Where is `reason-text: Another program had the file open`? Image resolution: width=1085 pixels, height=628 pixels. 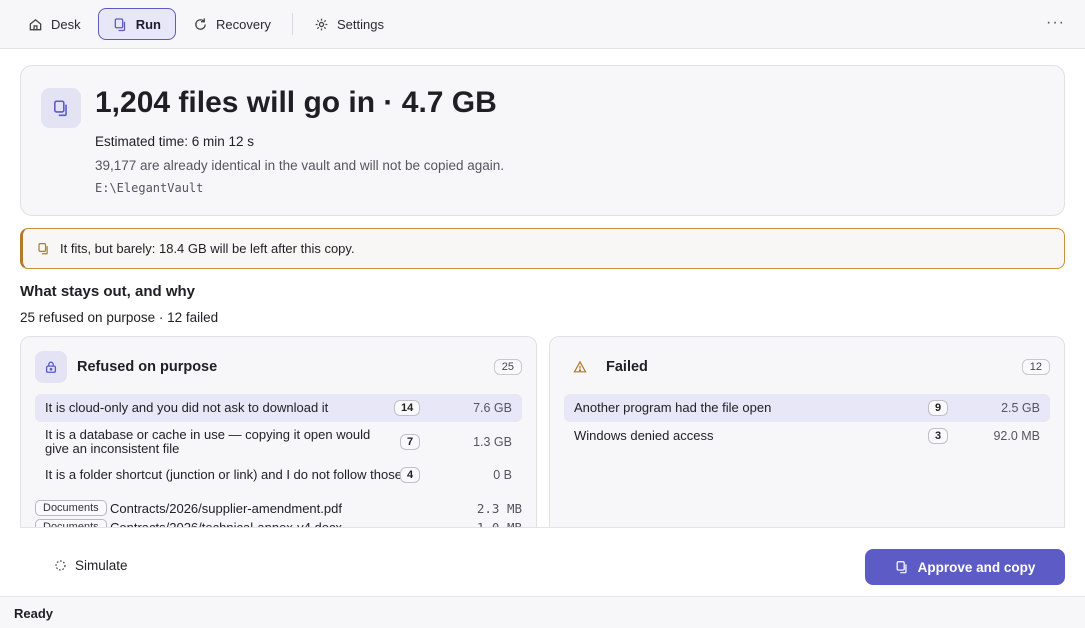
reason-text: Another program had the file open is located at coordinates (673, 407).